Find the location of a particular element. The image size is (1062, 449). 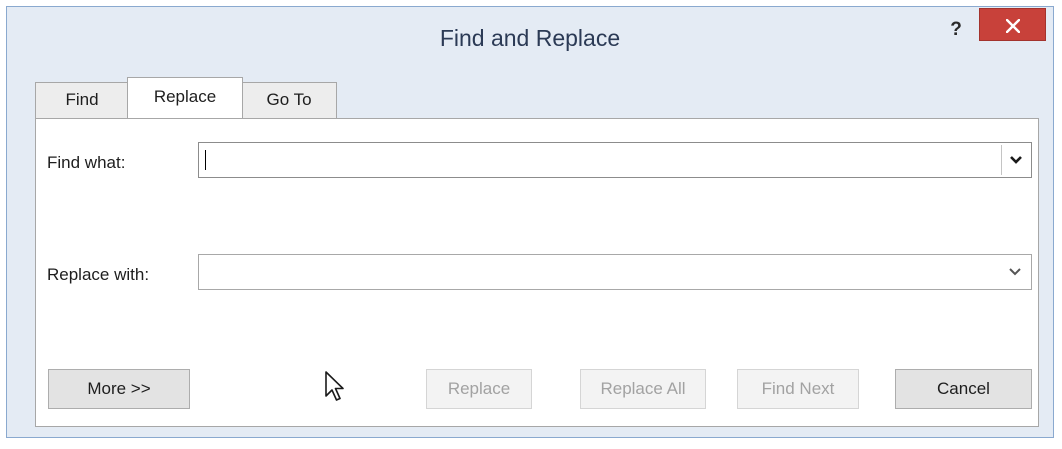

tab-replace-label: Replace is located at coordinates (185, 96).